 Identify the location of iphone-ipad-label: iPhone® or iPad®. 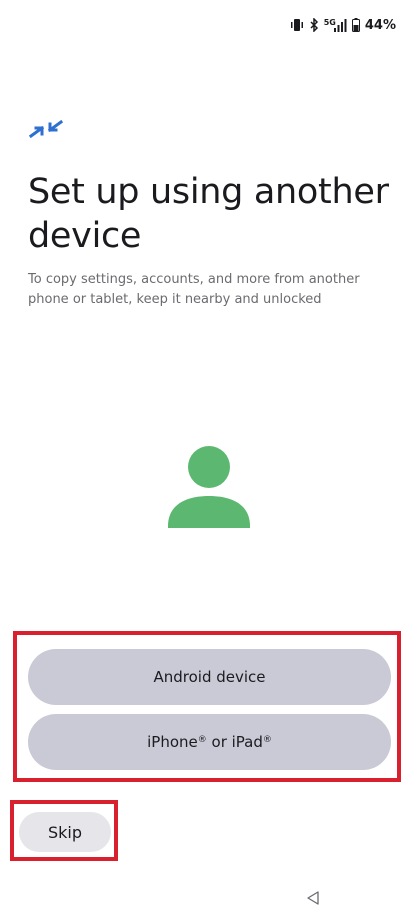
(209, 742).